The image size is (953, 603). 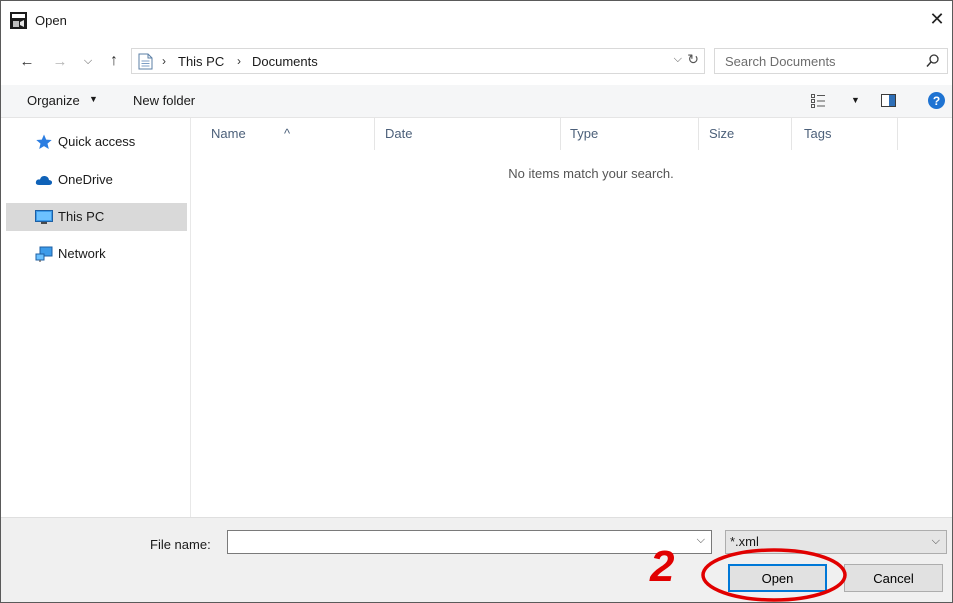 I want to click on breadcrumb-documents: Documents, so click(x=285, y=61).